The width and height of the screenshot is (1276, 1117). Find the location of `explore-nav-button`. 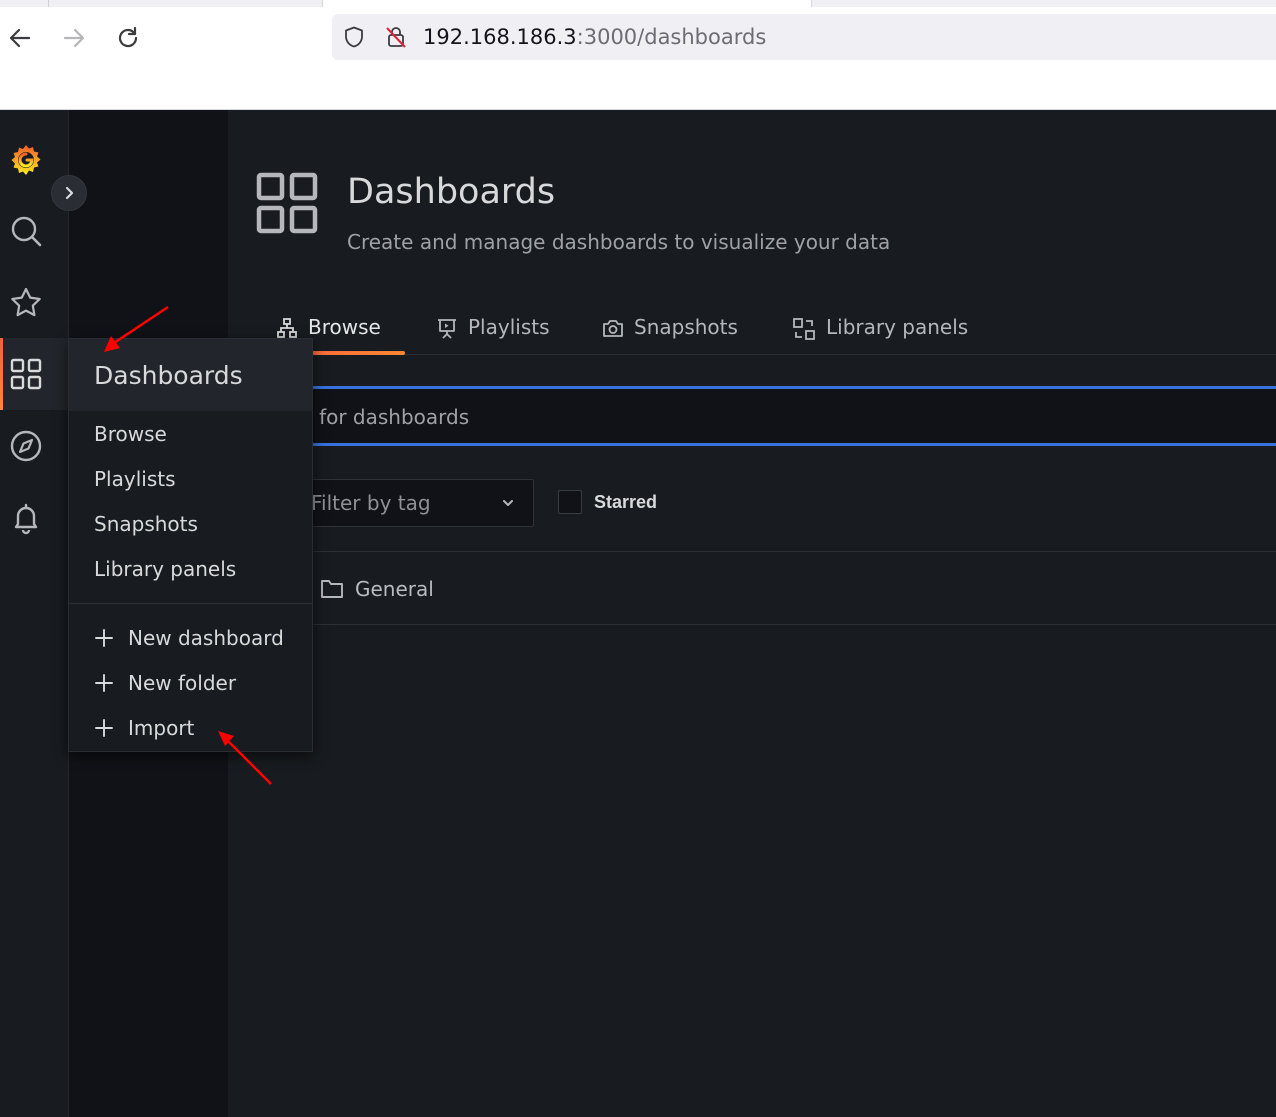

explore-nav-button is located at coordinates (26, 446).